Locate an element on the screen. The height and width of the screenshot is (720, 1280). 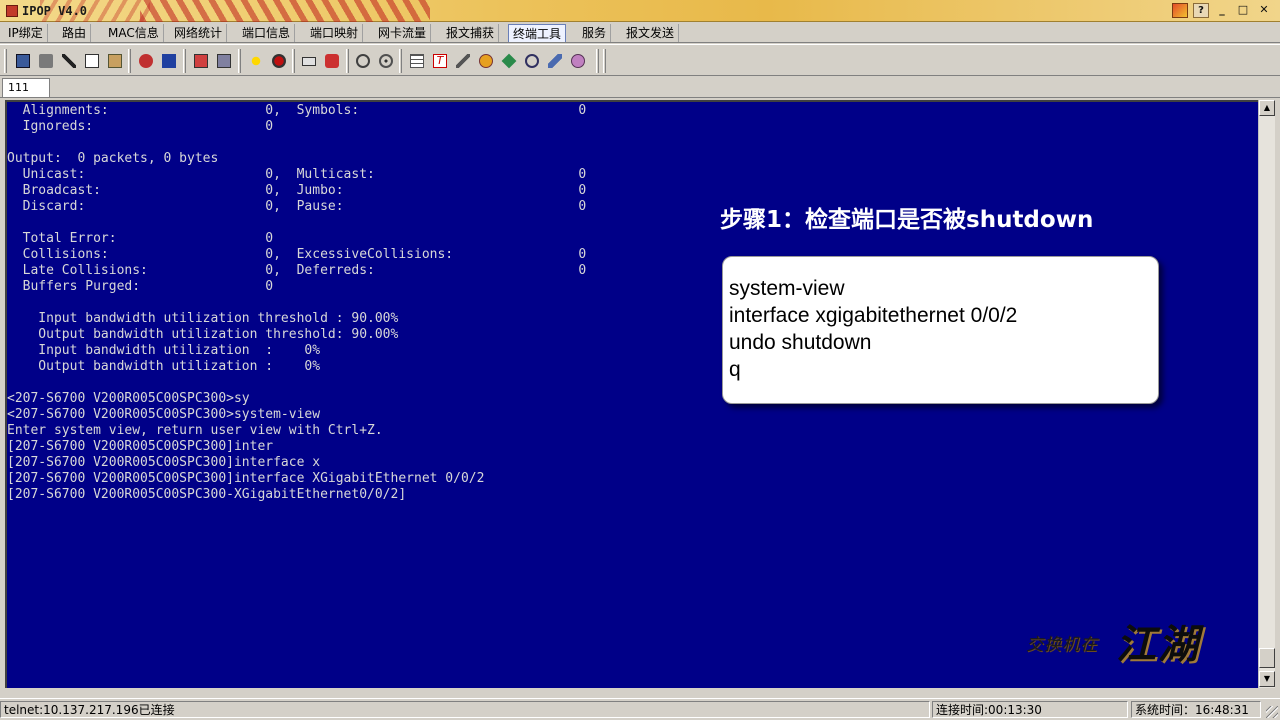
globe-icon is located at coordinates (486, 61).